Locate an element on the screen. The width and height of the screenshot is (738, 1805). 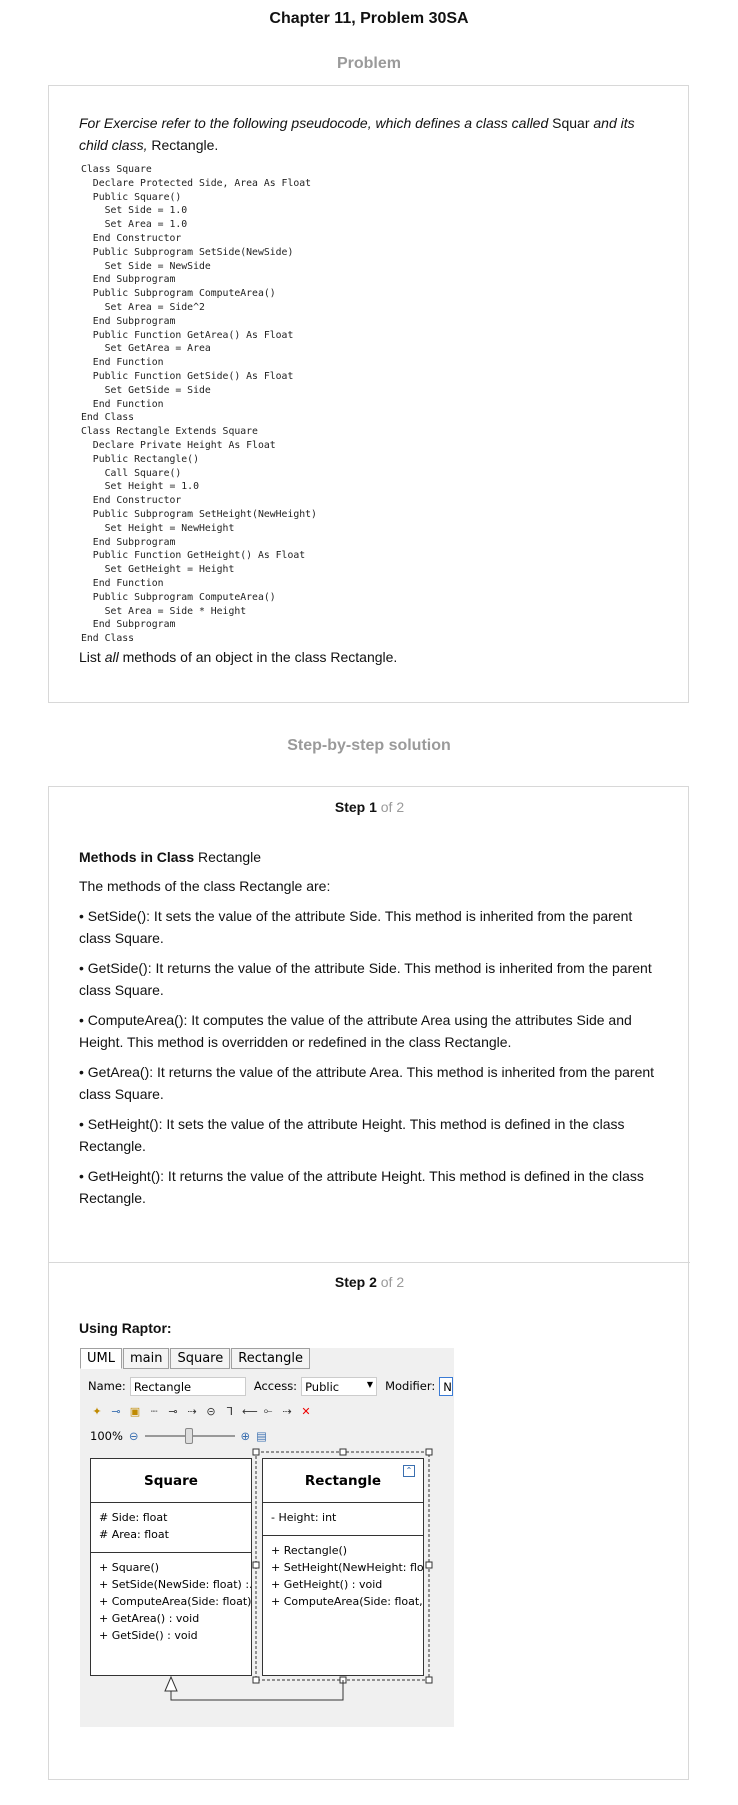
square-op: + GetArea() : void is located at coordinates (149, 1618).